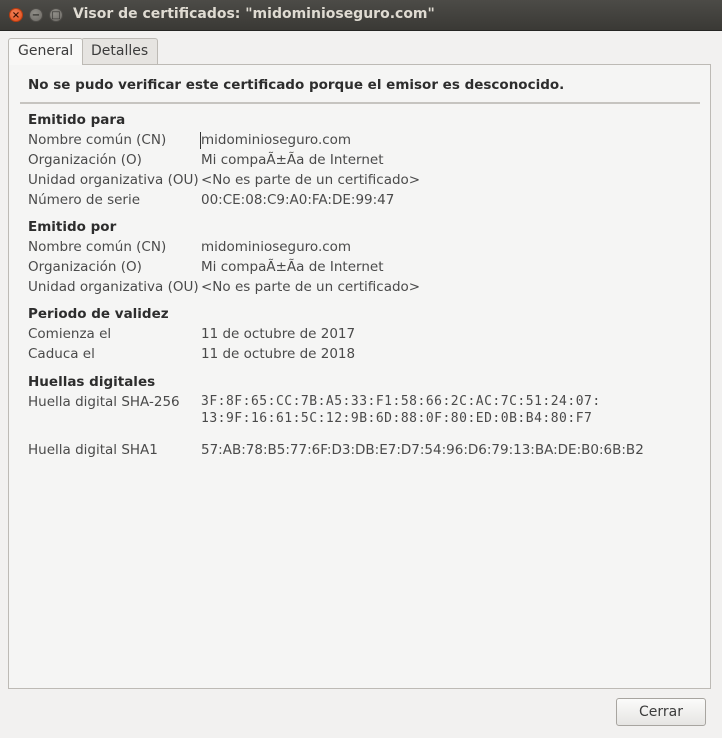 The height and width of the screenshot is (738, 722). What do you see at coordinates (85, 267) in the screenshot?
I see `issued-by-org-label: Organización (O)` at bounding box center [85, 267].